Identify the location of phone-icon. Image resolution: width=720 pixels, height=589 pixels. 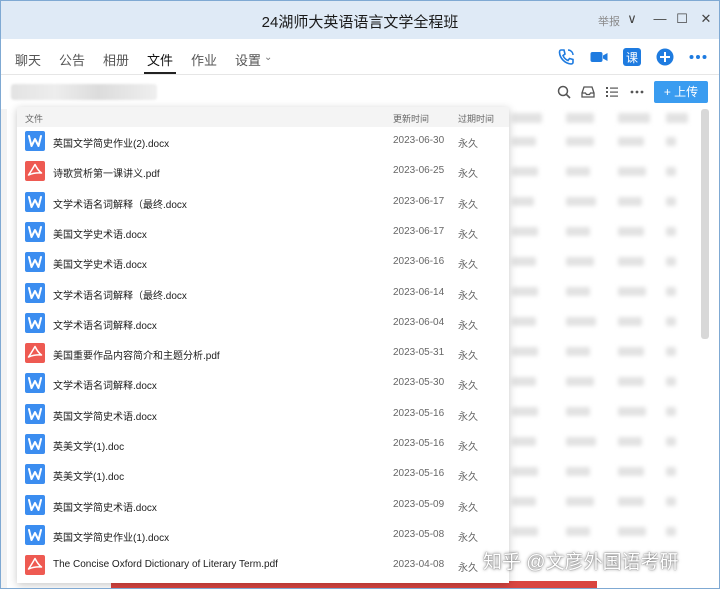
(566, 57).